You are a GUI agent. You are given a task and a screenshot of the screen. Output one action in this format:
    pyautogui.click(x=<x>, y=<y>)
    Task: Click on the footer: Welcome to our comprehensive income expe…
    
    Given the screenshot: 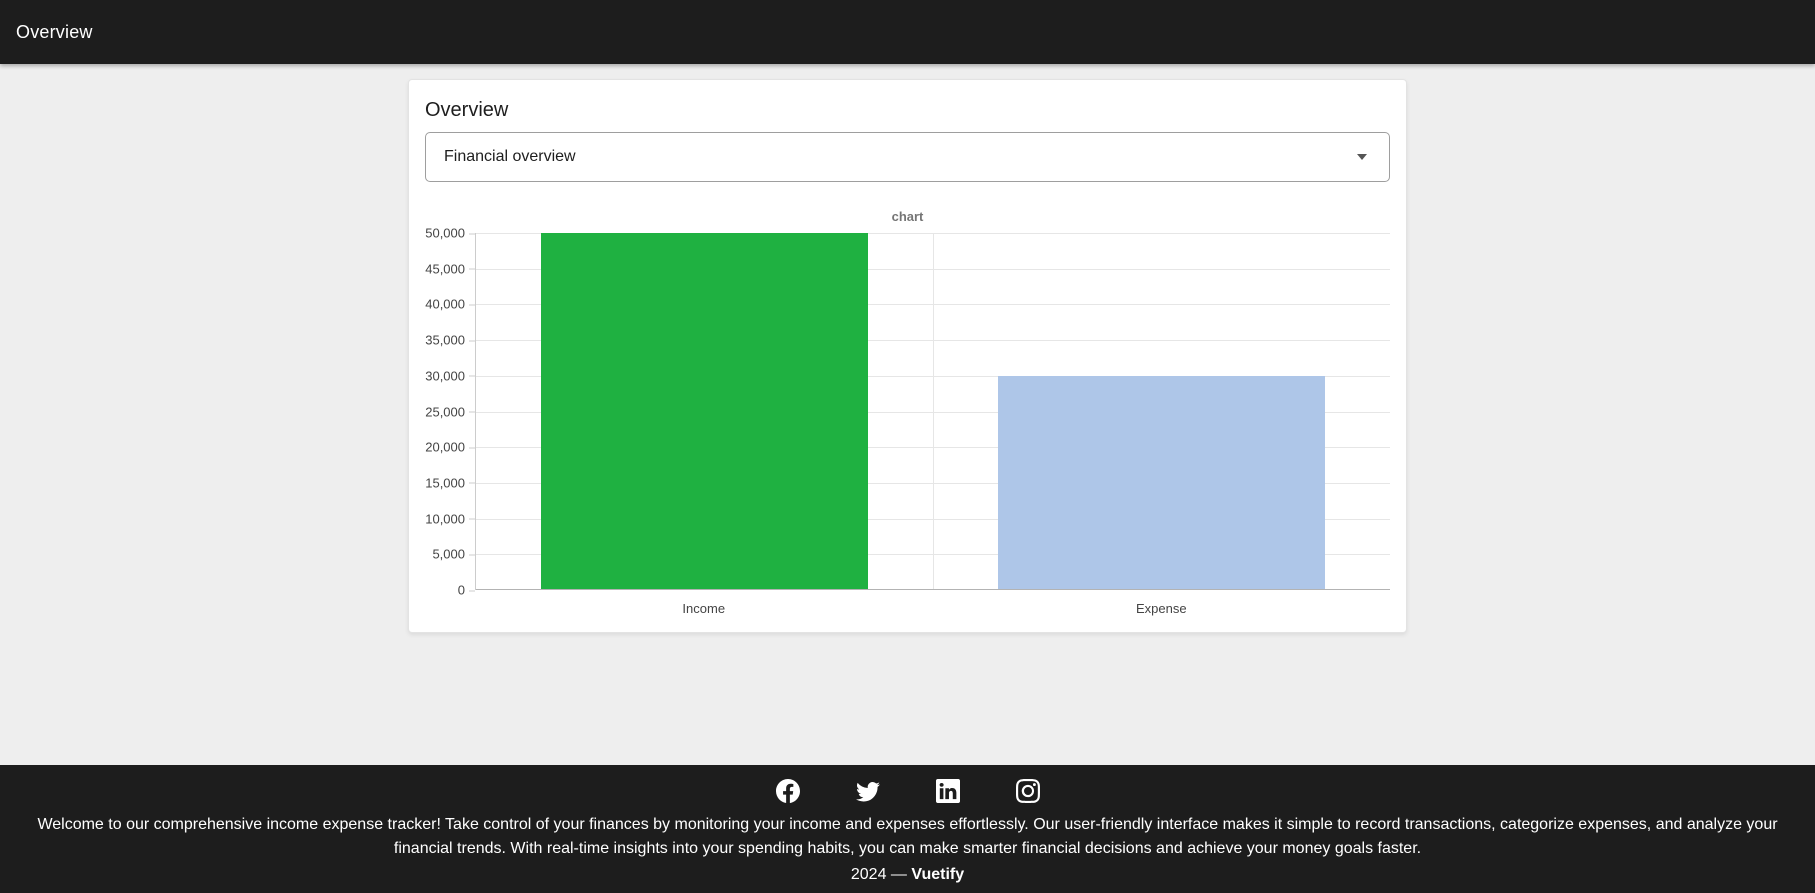 What is the action you would take?
    pyautogui.click(x=907, y=829)
    